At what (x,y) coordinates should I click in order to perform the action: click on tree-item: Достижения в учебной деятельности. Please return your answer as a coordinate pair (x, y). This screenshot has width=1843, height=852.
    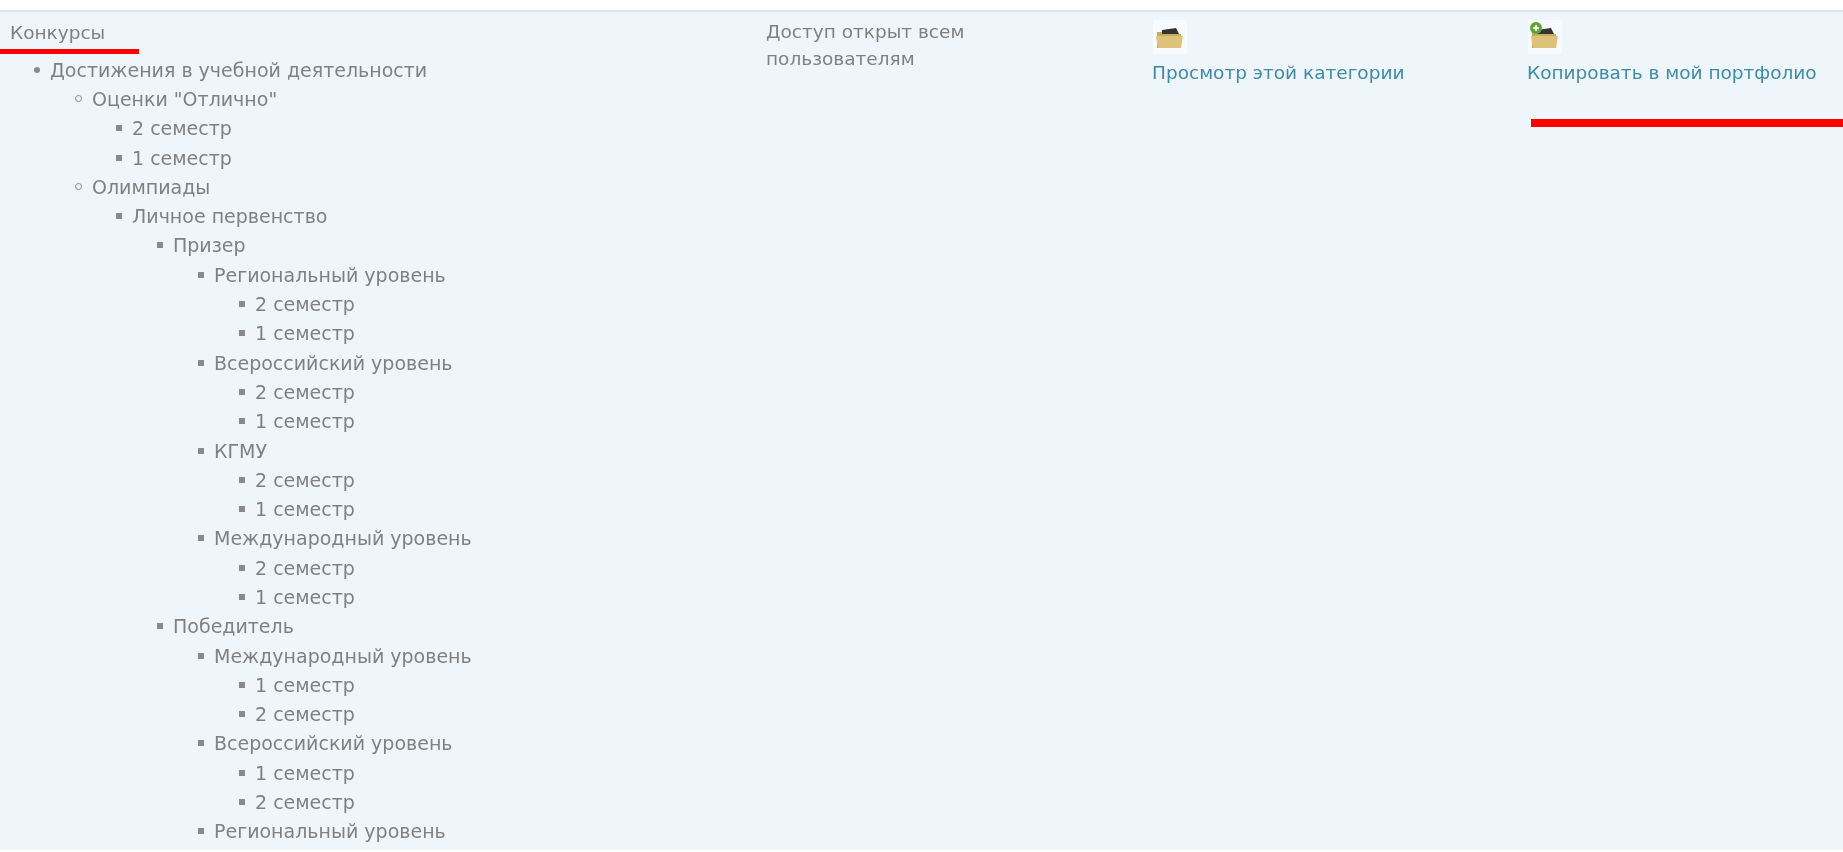
    Looking at the image, I should click on (239, 69).